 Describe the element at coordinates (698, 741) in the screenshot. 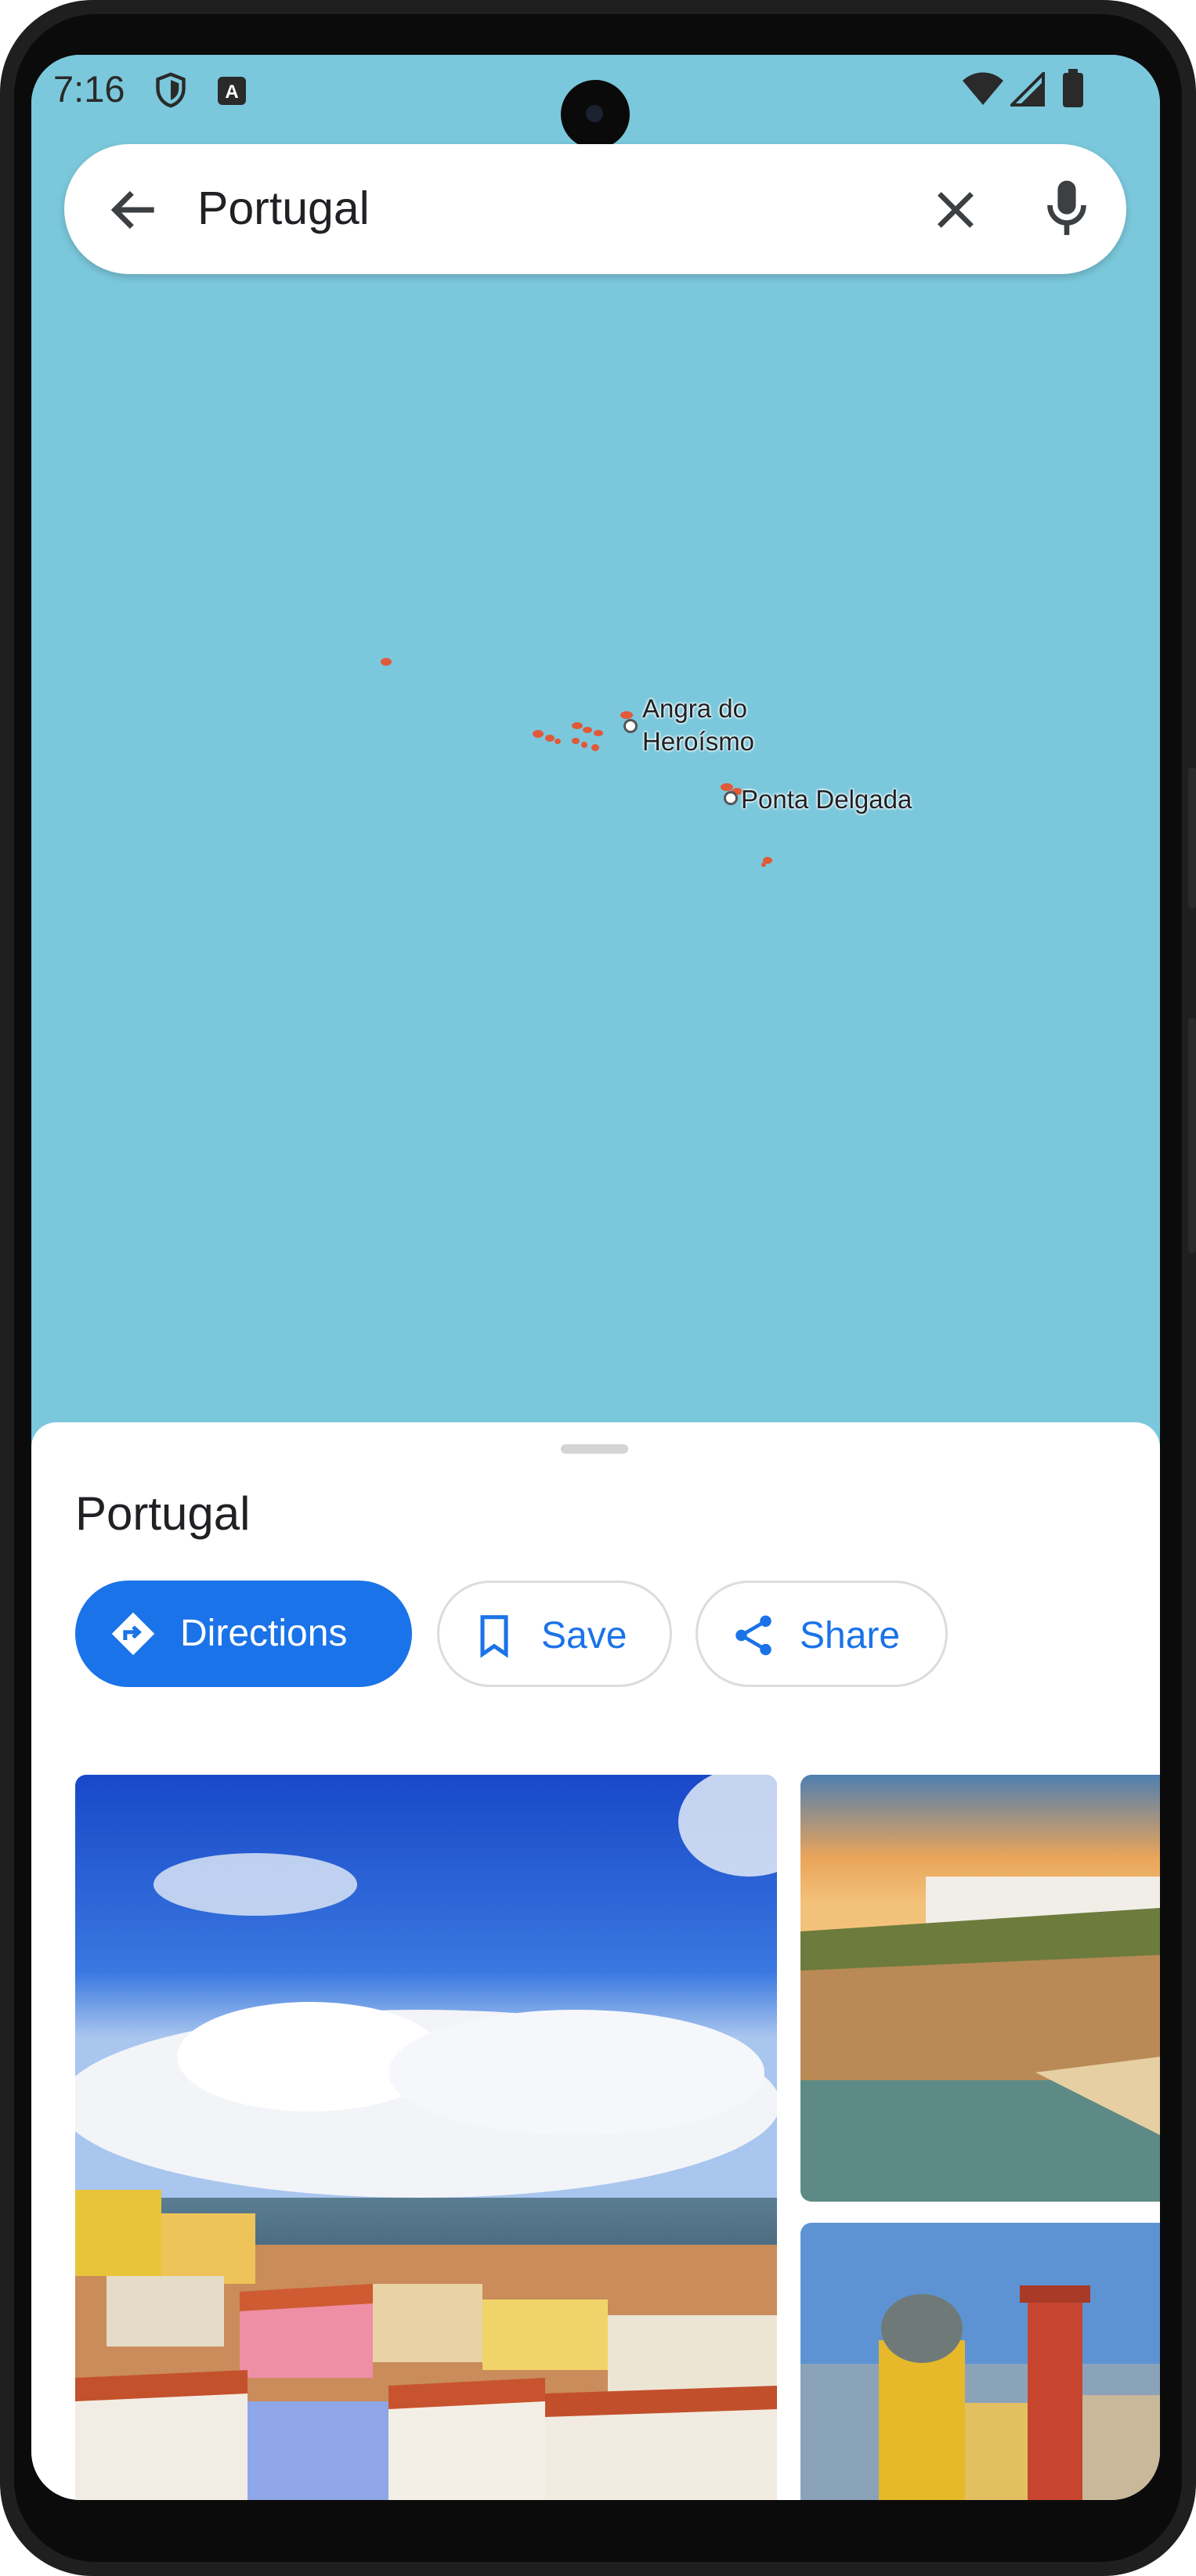

I see `map-label-angra-line2: Heroísmo` at that location.